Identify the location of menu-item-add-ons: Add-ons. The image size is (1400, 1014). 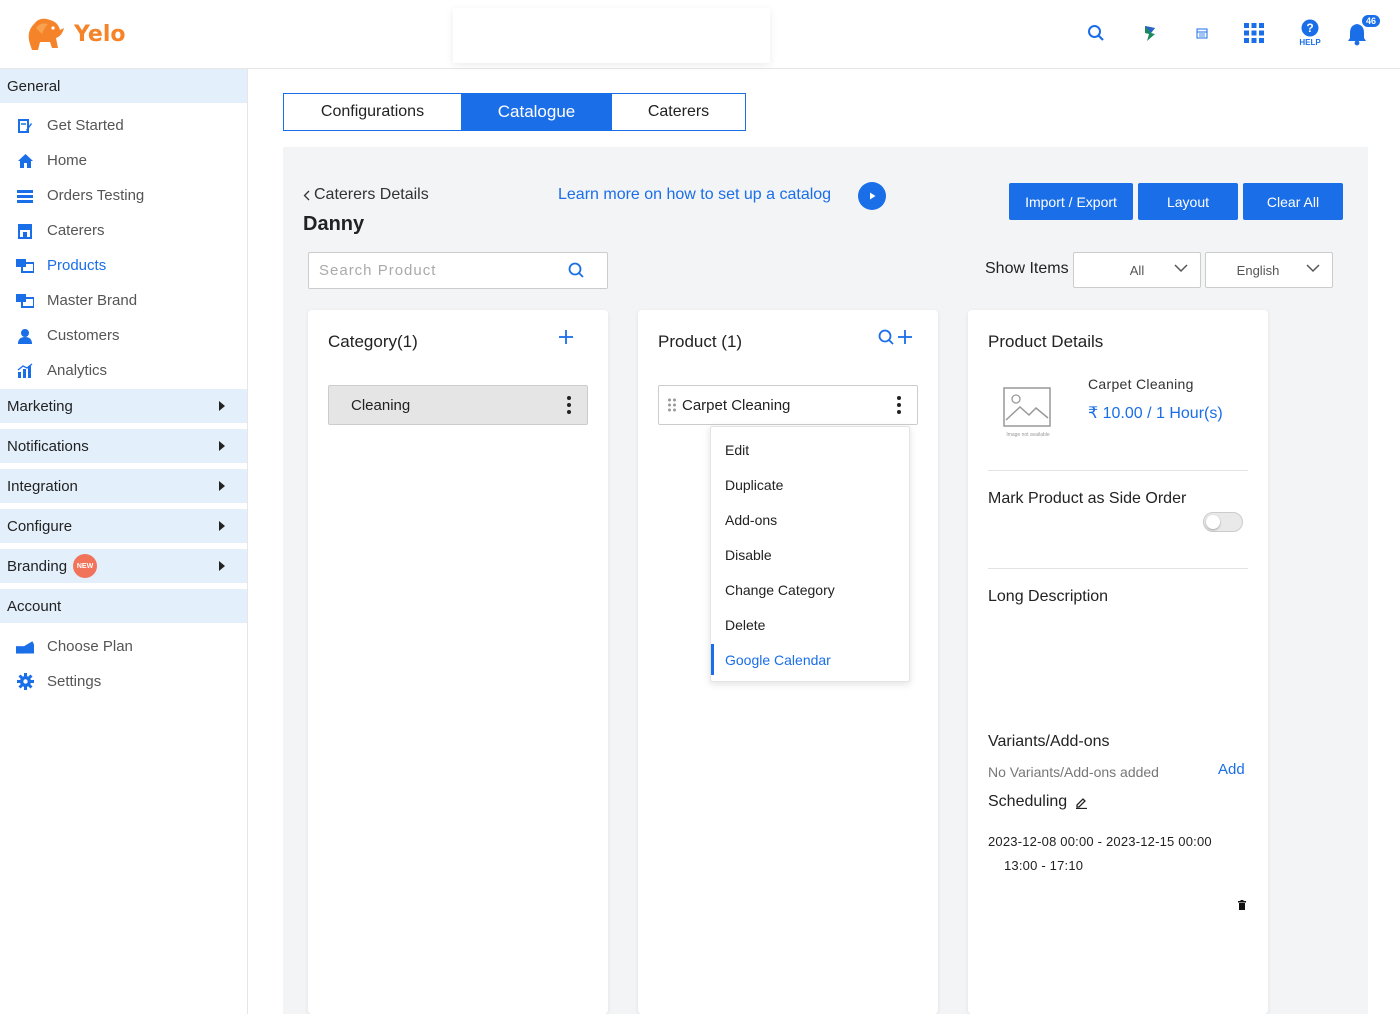
(810, 519).